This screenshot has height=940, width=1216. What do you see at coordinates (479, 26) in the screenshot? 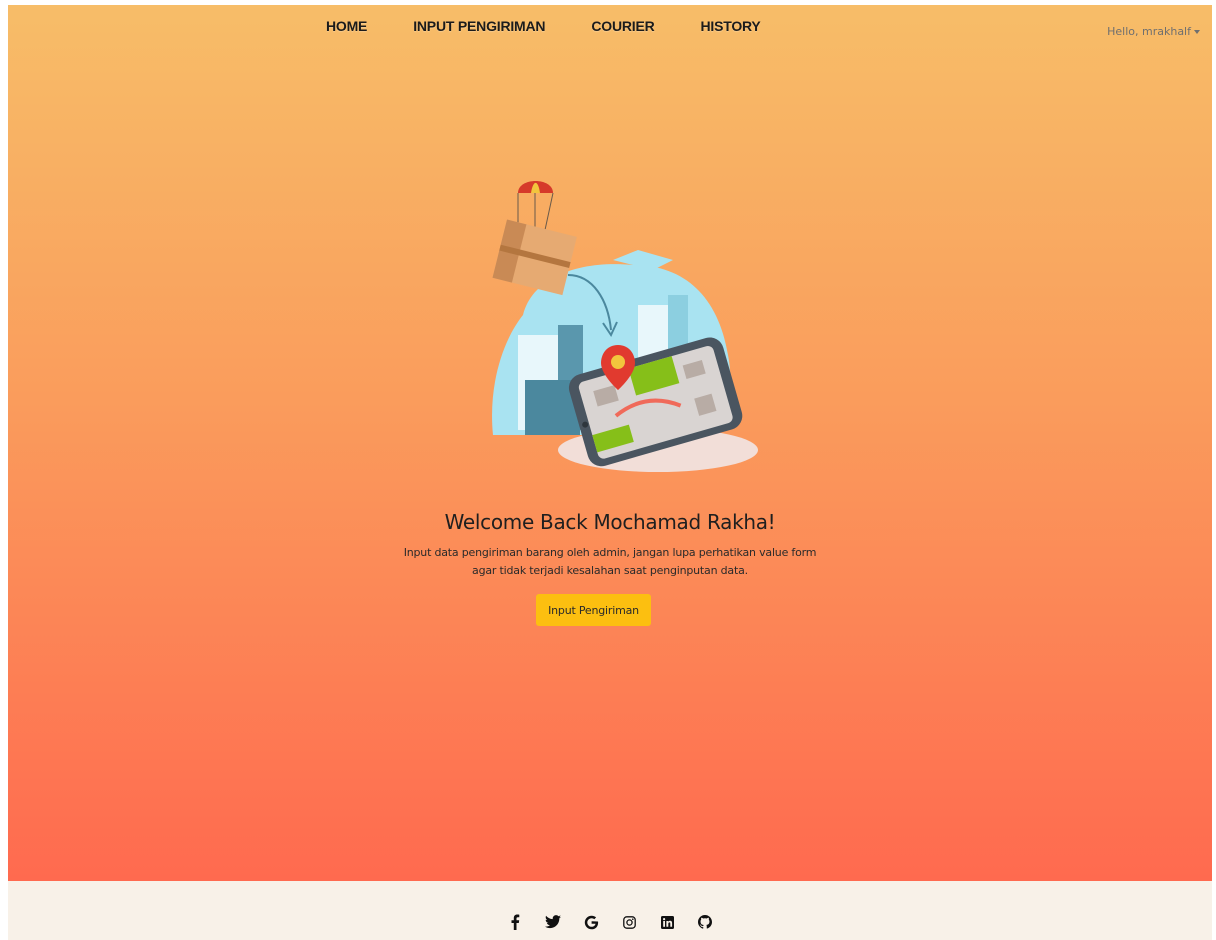
I see `nav-item-input-pengiriman: INPUT PENGIRIMAN` at bounding box center [479, 26].